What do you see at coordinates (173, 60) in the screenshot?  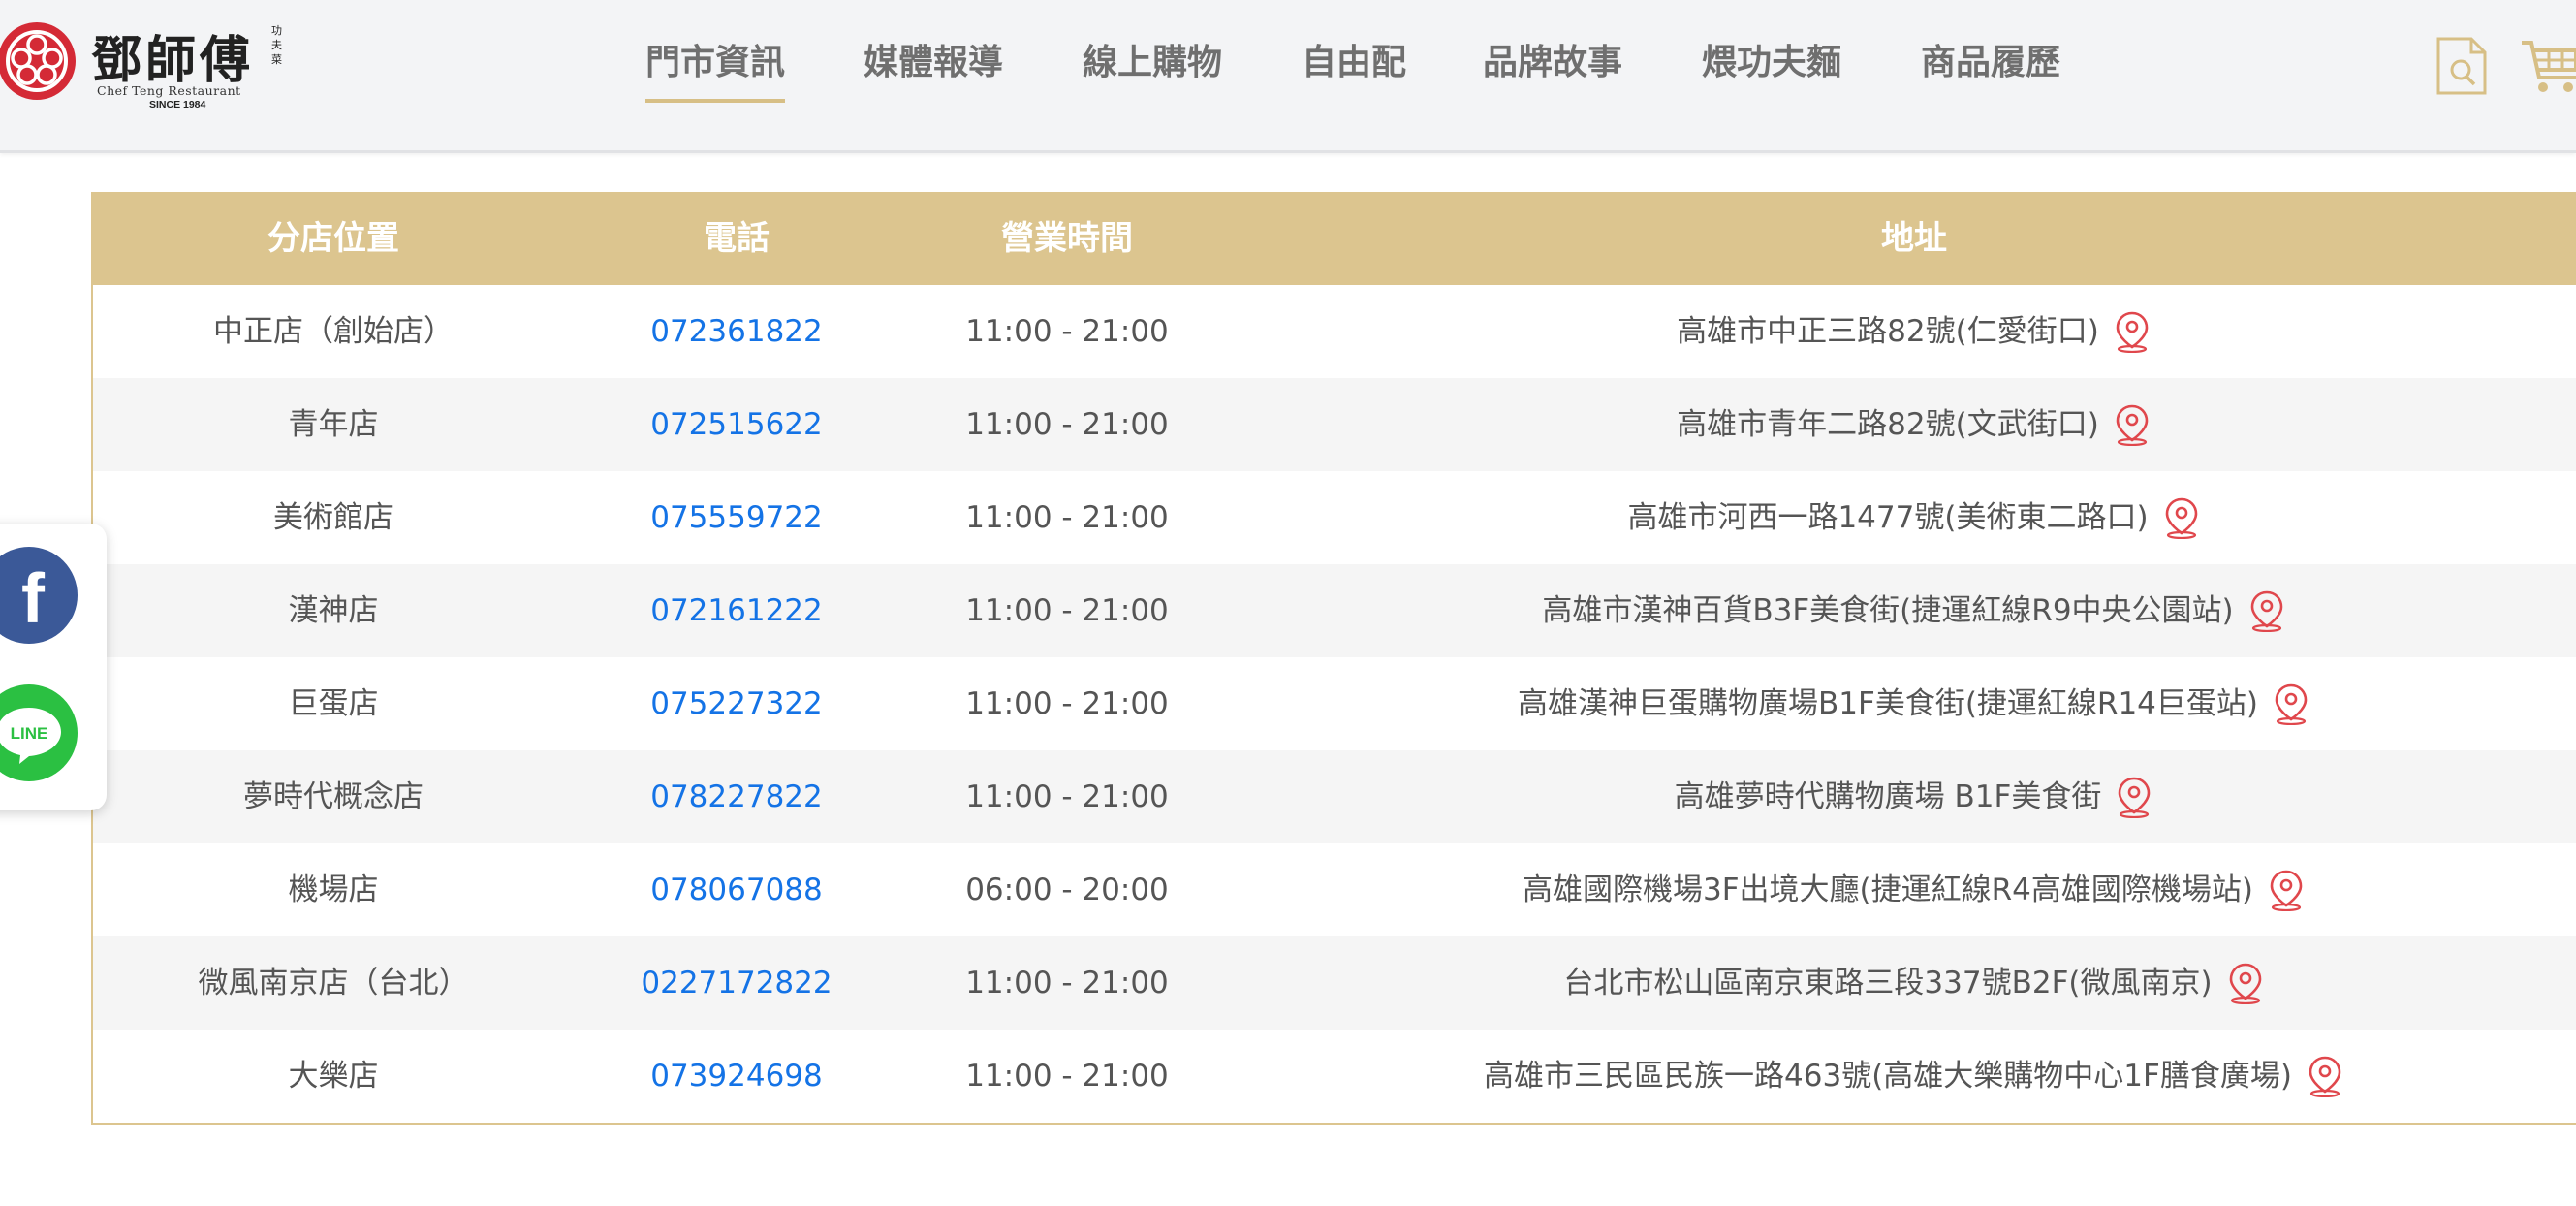 I see `brand-name-cn: 鄧師傅` at bounding box center [173, 60].